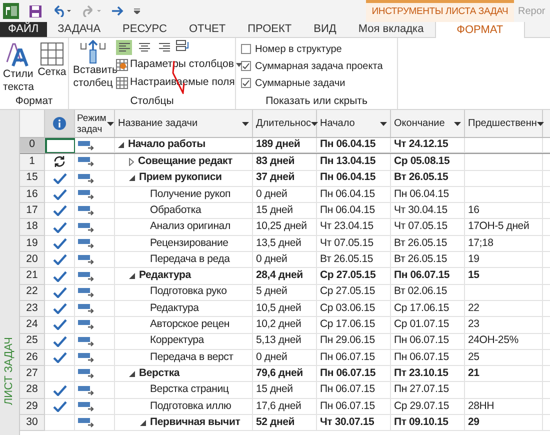 The width and height of the screenshot is (550, 435). I want to click on indicator-cell, so click(60, 146).